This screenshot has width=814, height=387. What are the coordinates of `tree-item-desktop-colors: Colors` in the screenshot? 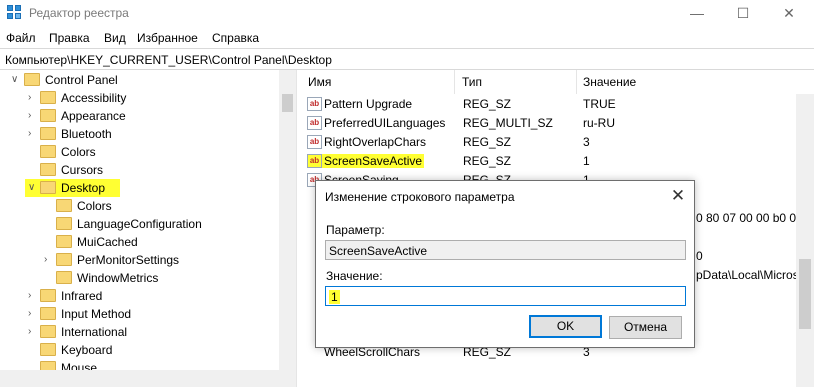 It's located at (140, 206).